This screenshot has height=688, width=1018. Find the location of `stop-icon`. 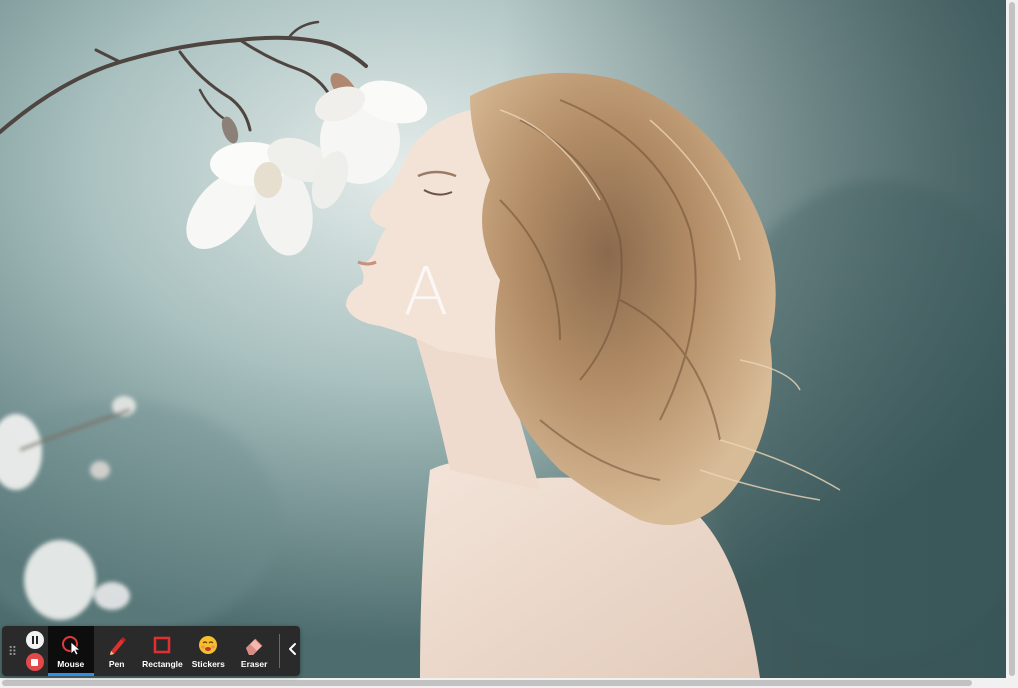

stop-icon is located at coordinates (35, 662).